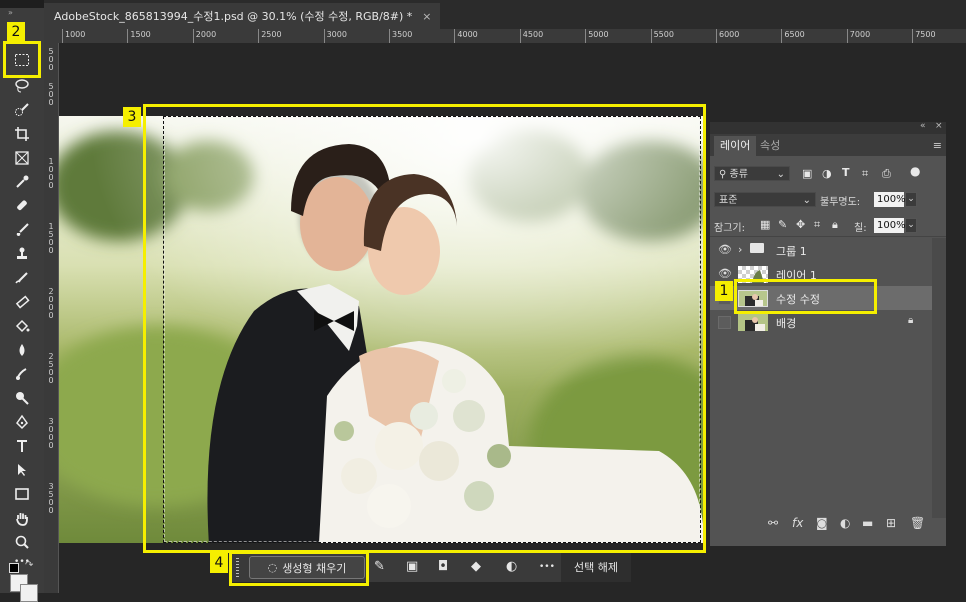 The height and width of the screenshot is (602, 966). Describe the element at coordinates (533, 34) in the screenshot. I see `ruler-label: 4500` at that location.